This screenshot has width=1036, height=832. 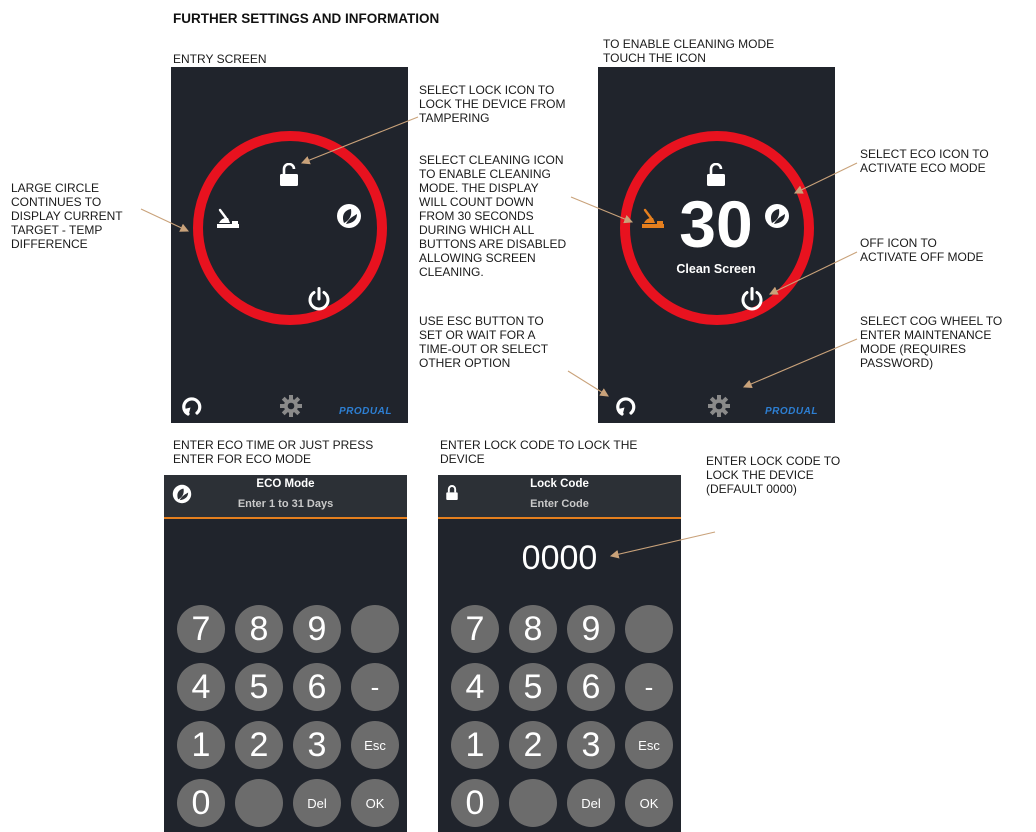 What do you see at coordinates (559, 558) in the screenshot?
I see `keypad-display: 0000` at bounding box center [559, 558].